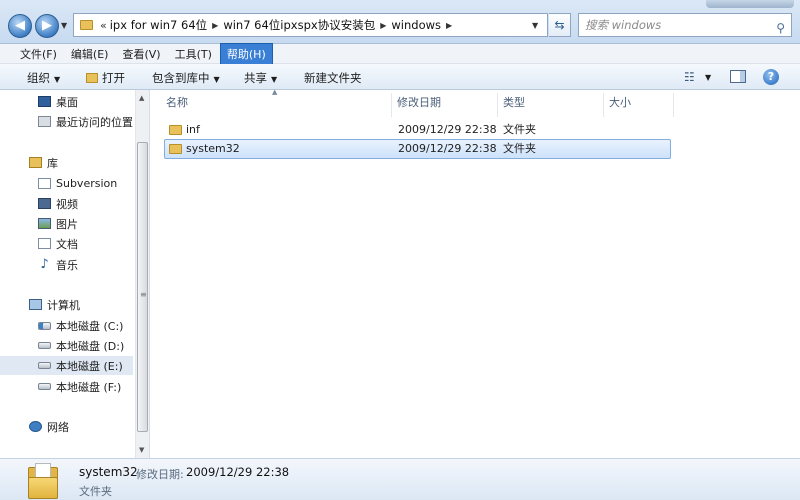 The height and width of the screenshot is (500, 800). I want to click on nav-scrollbar: ▲ ≡ ▼, so click(142, 274).